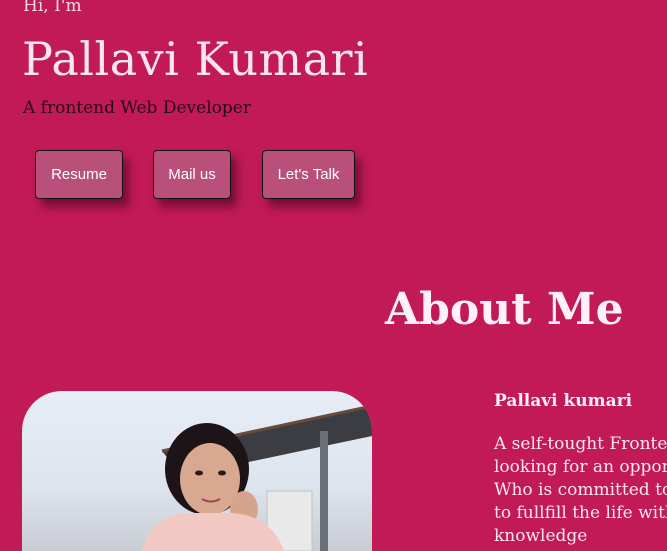 Image resolution: width=667 pixels, height=551 pixels. I want to click on lets-talk-button: Let's Talk, so click(308, 174).